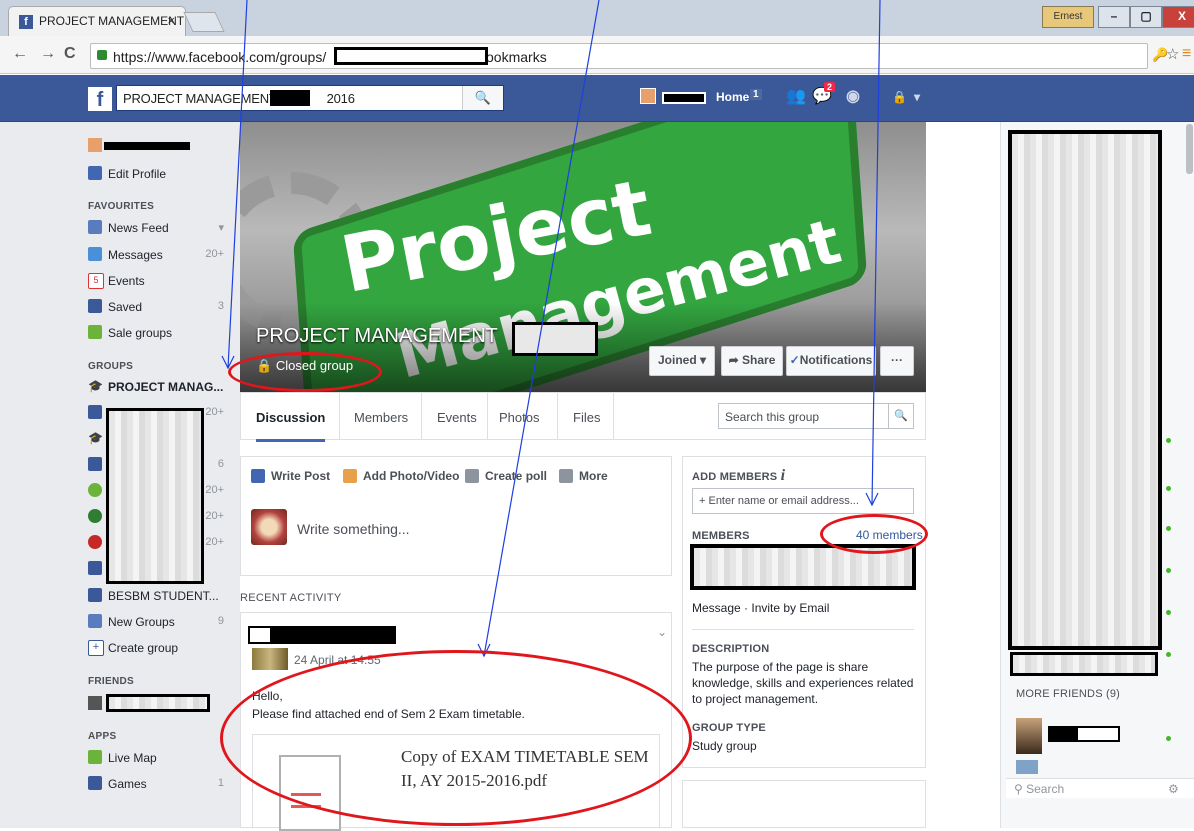 The image size is (1194, 831). Describe the element at coordinates (401, 476) in the screenshot. I see `add-photo-video-tab: Add Photo/Video` at that location.